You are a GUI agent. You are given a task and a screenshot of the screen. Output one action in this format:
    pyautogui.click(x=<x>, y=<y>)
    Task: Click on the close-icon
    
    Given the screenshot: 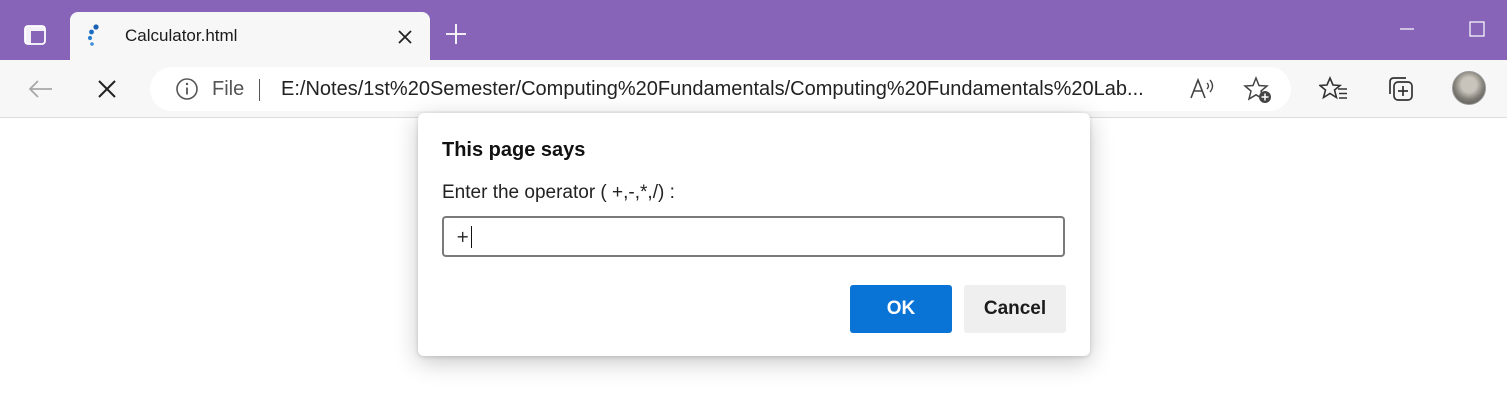 What is the action you would take?
    pyautogui.click(x=405, y=37)
    